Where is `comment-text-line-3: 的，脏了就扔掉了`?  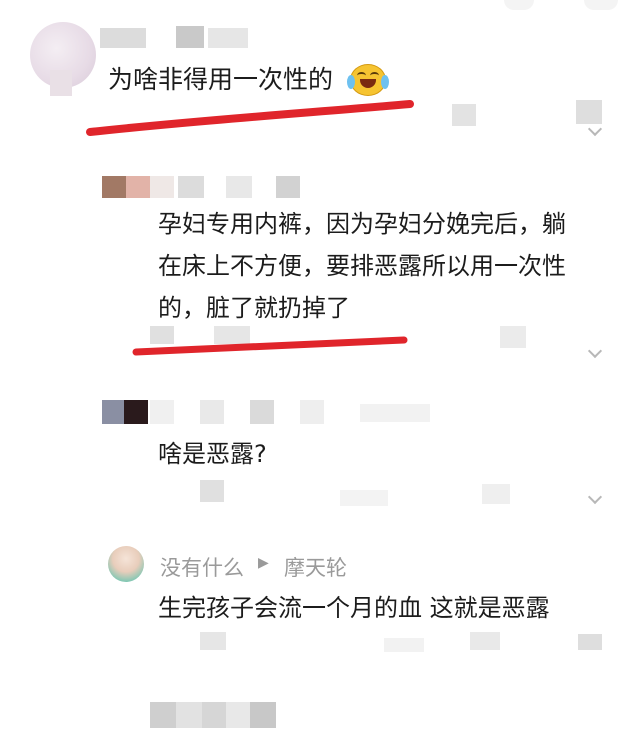 comment-text-line-3: 的，脏了就扔掉了 is located at coordinates (254, 308).